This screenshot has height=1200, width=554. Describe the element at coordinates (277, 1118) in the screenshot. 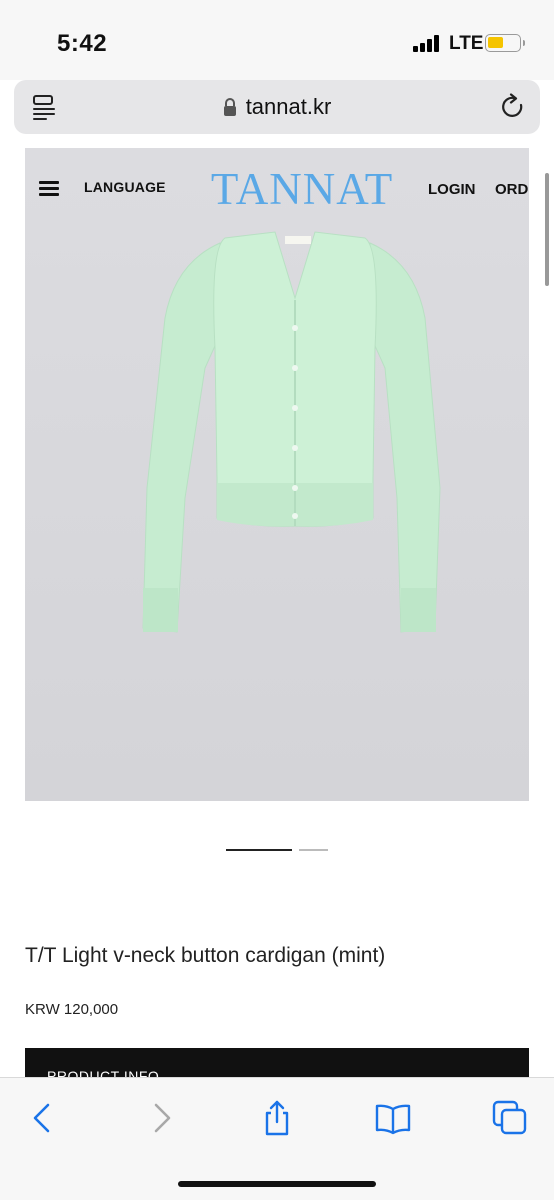

I see `share-icon` at that location.